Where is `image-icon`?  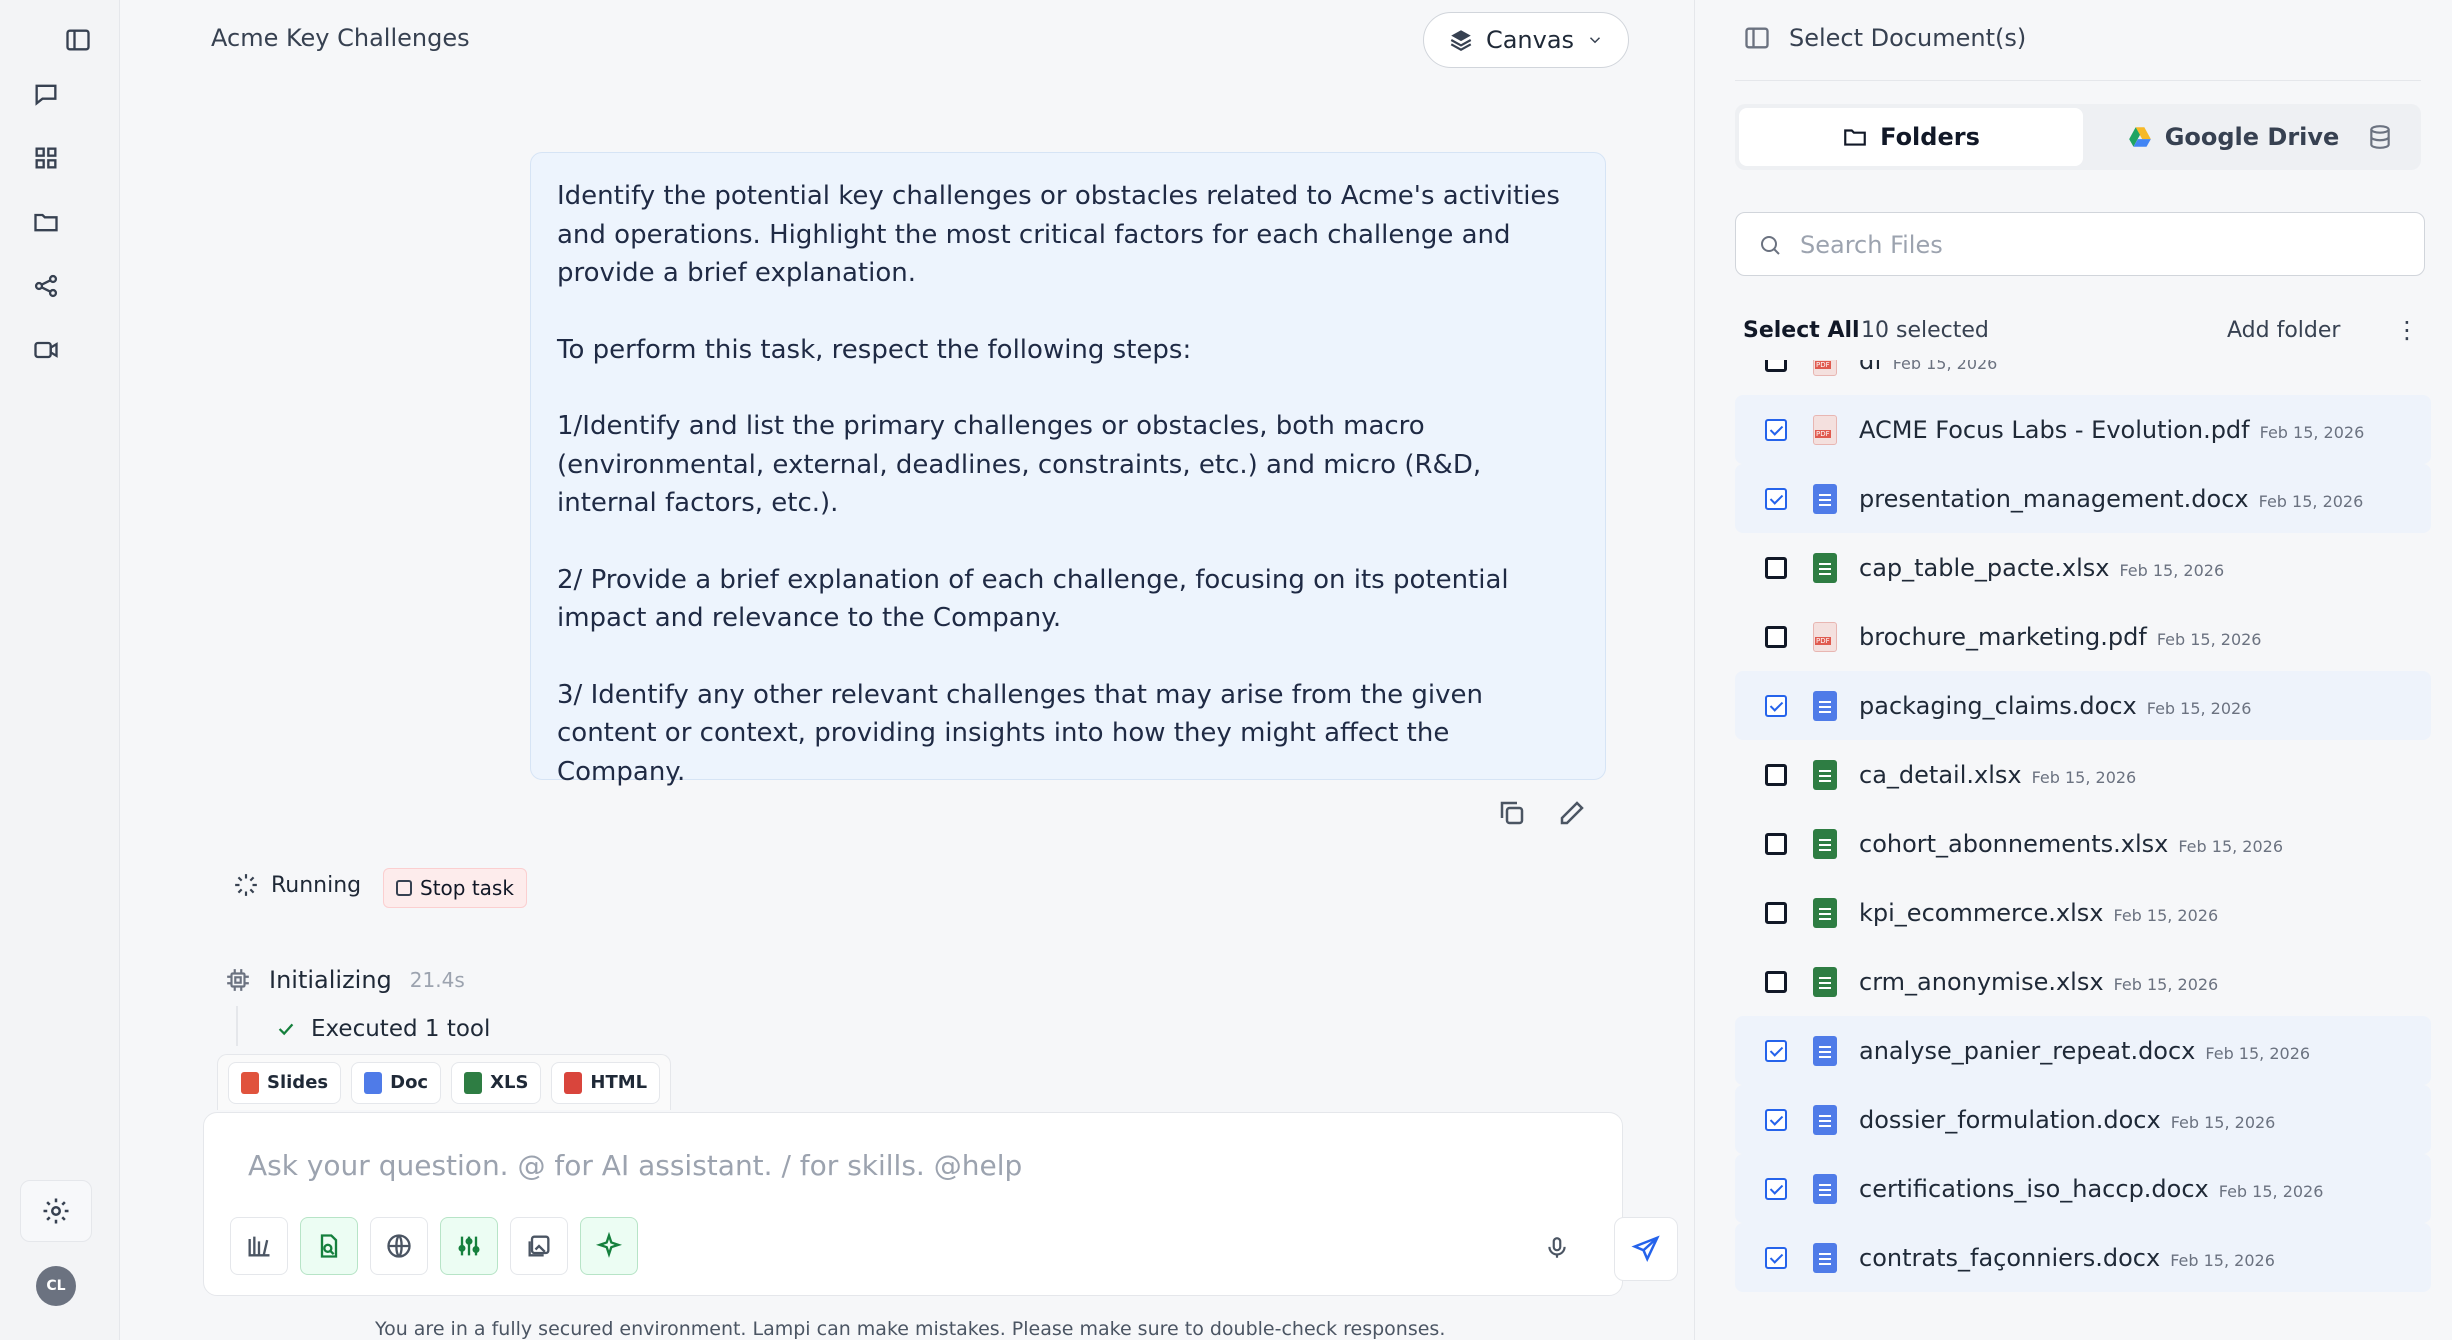
image-icon is located at coordinates (539, 1246).